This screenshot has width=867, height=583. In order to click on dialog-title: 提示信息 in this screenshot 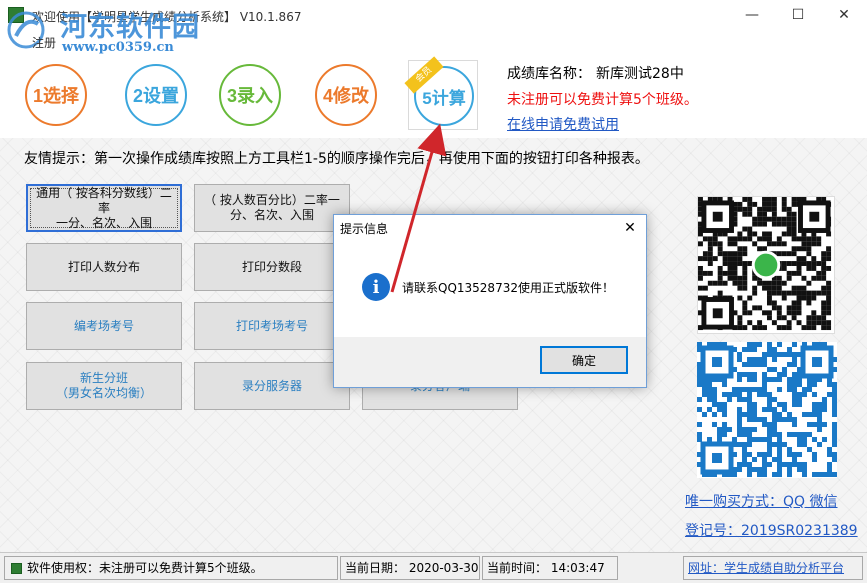, I will do `click(364, 229)`.